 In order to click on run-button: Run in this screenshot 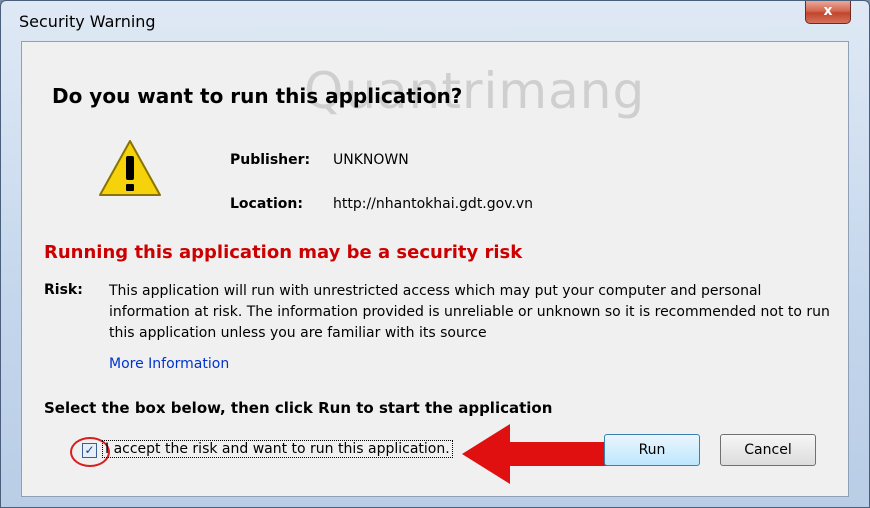, I will do `click(652, 450)`.